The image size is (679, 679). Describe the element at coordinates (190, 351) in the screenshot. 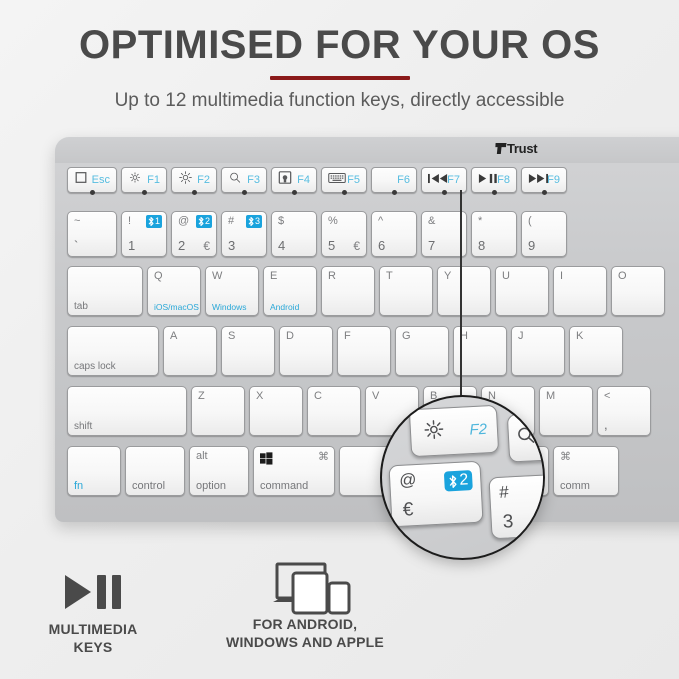

I see `key-a: A` at that location.